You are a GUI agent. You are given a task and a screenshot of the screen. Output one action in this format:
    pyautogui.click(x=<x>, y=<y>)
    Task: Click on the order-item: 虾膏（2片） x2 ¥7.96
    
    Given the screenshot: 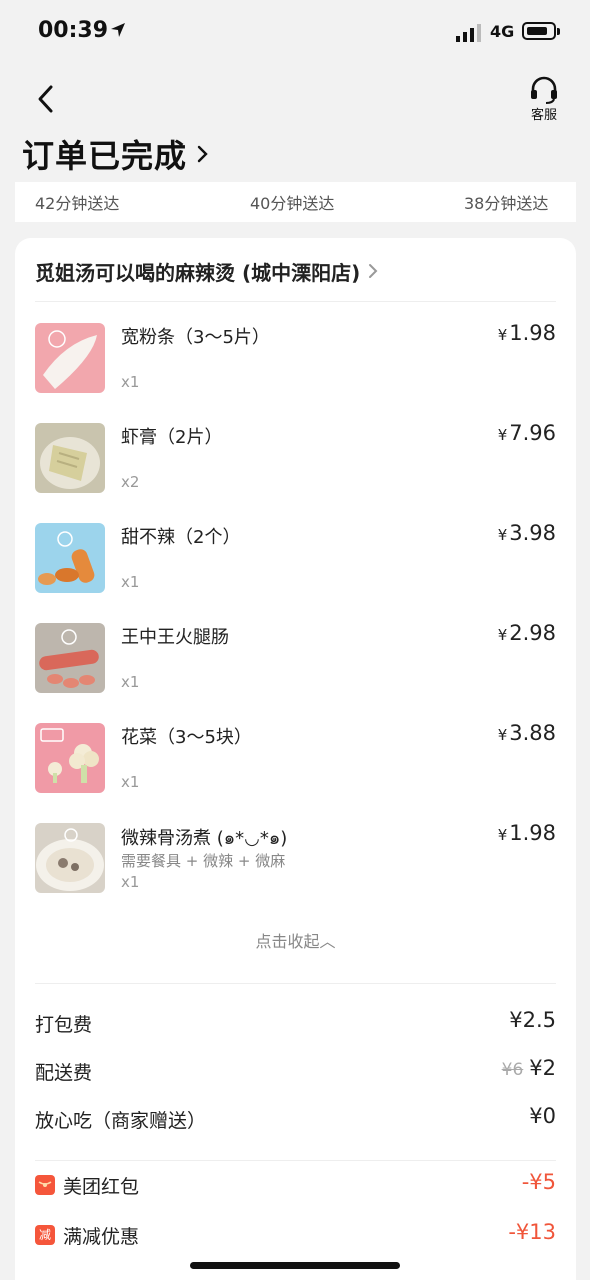 What is the action you would take?
    pyautogui.click(x=295, y=460)
    